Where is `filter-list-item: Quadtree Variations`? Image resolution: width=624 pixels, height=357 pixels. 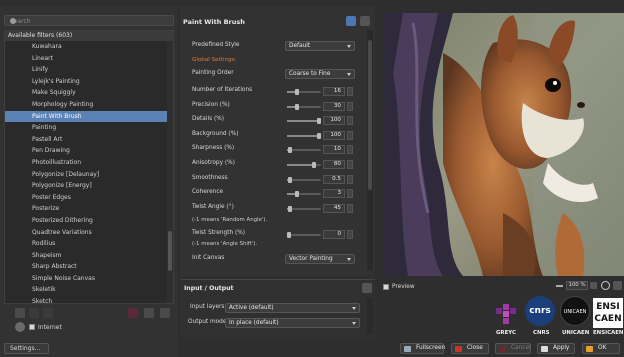
filter-list-item: Quadtree Variations is located at coordinates (89, 233).